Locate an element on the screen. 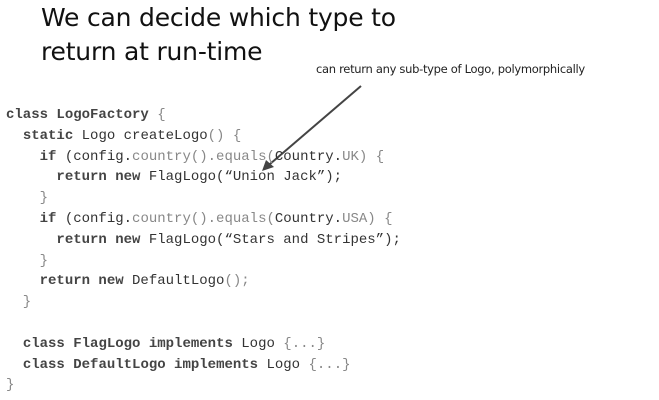  code-line: static Logo createLogo() { is located at coordinates (203, 136).